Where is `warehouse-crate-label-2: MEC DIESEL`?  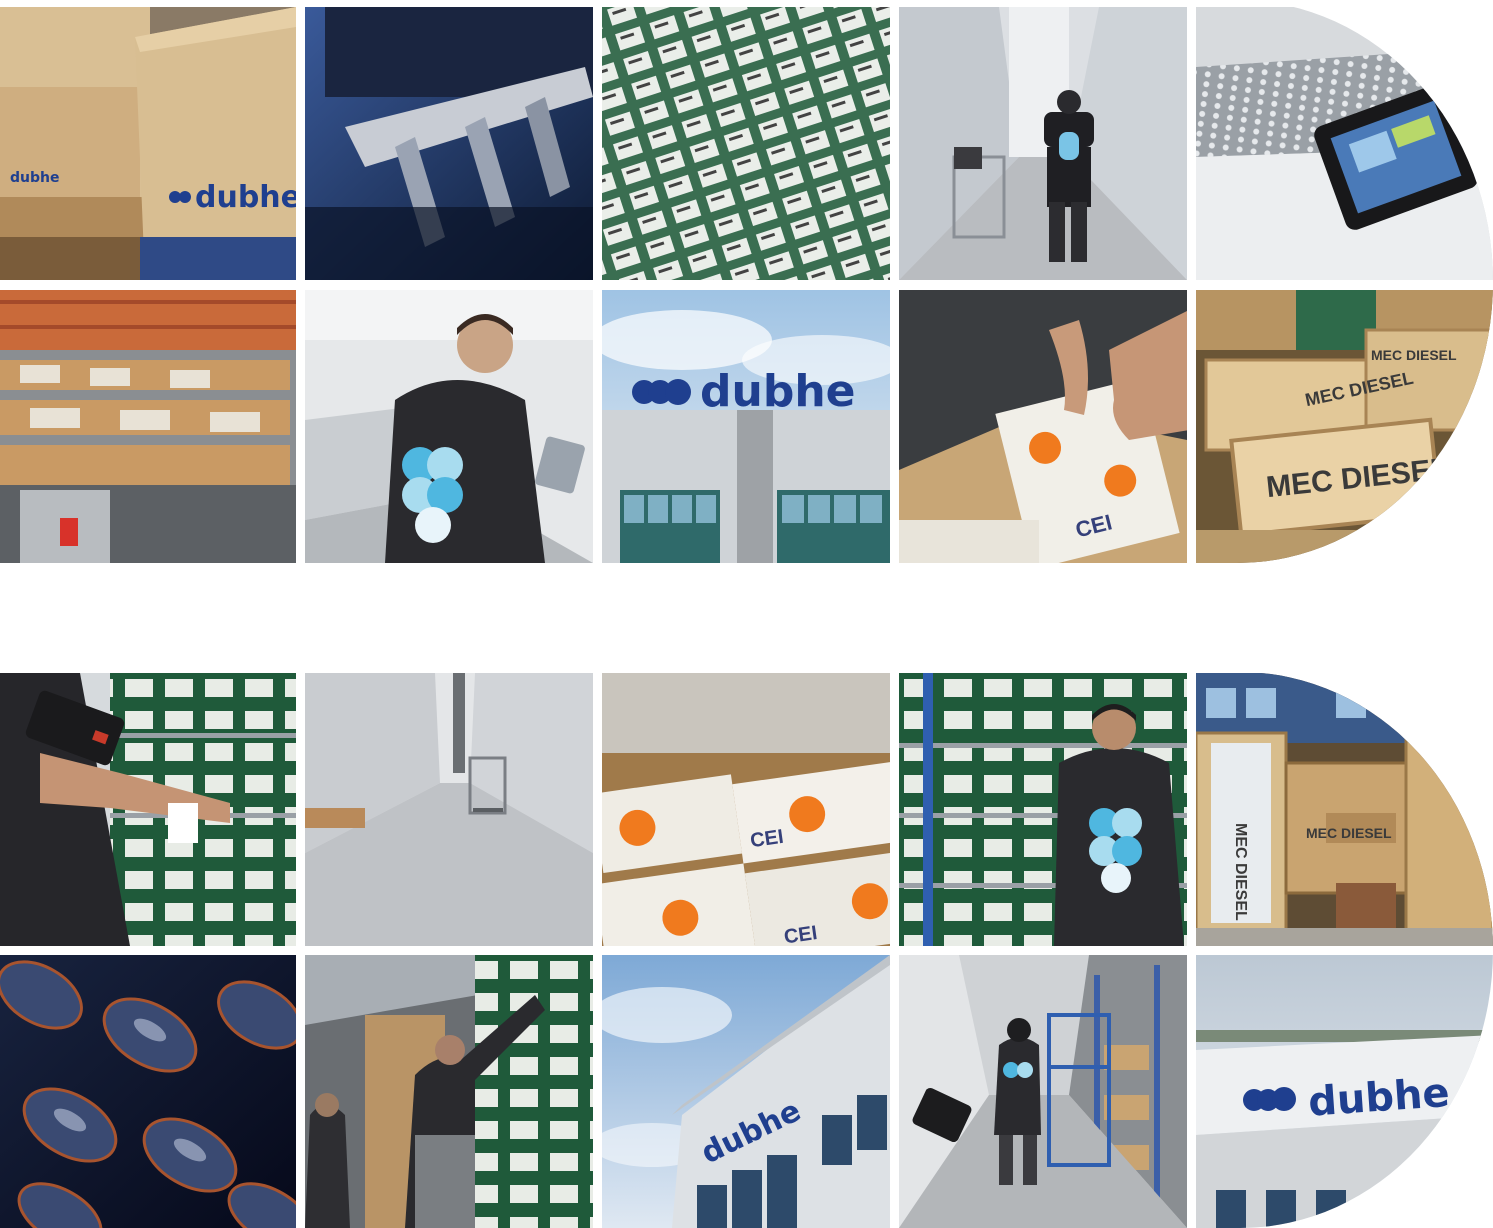
warehouse-crate-label-2: MEC DIESEL is located at coordinates (1349, 833).